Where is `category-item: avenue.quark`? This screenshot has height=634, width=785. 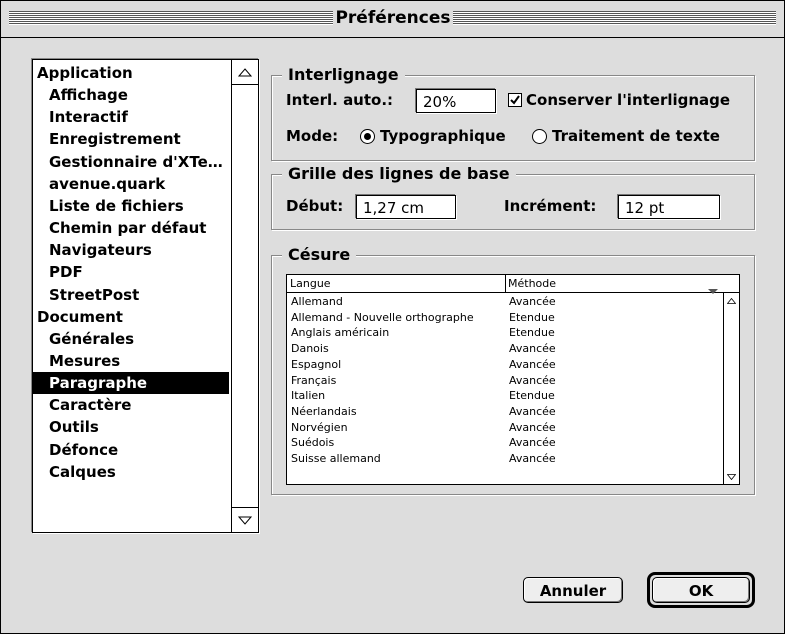
category-item: avenue.quark is located at coordinates (131, 184).